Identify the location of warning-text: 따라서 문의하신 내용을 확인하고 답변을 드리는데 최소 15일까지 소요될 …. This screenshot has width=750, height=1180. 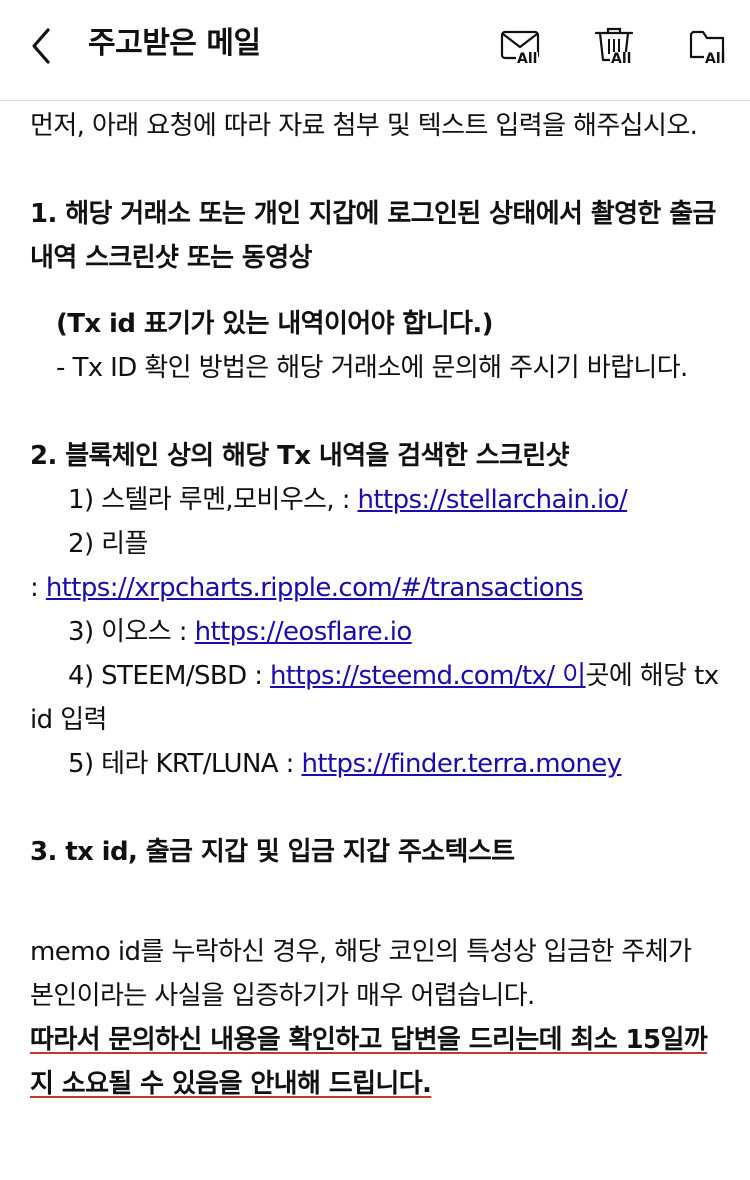
(369, 1062).